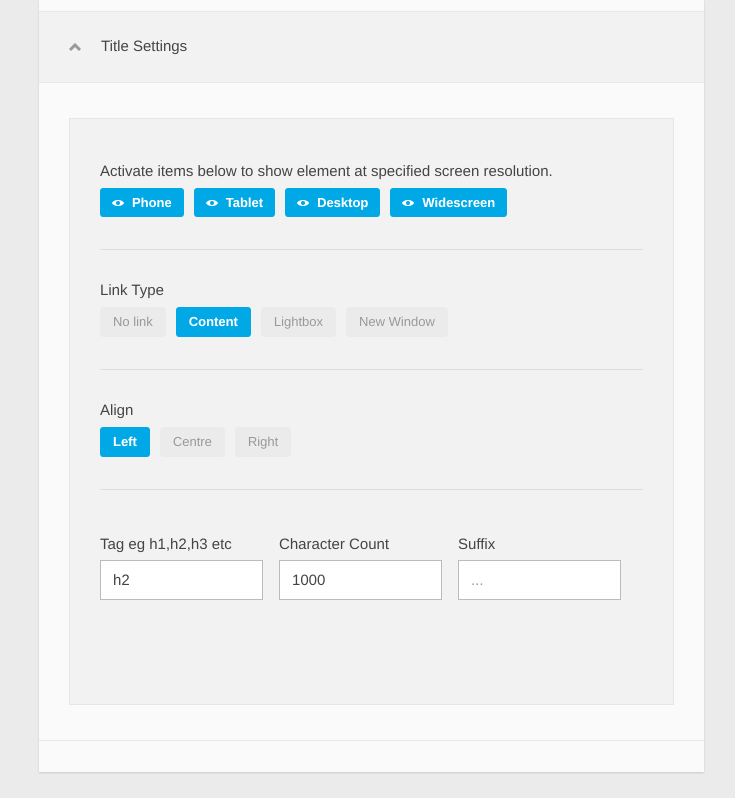  Describe the element at coordinates (371, 47) in the screenshot. I see `section-header: Title Settings` at that location.